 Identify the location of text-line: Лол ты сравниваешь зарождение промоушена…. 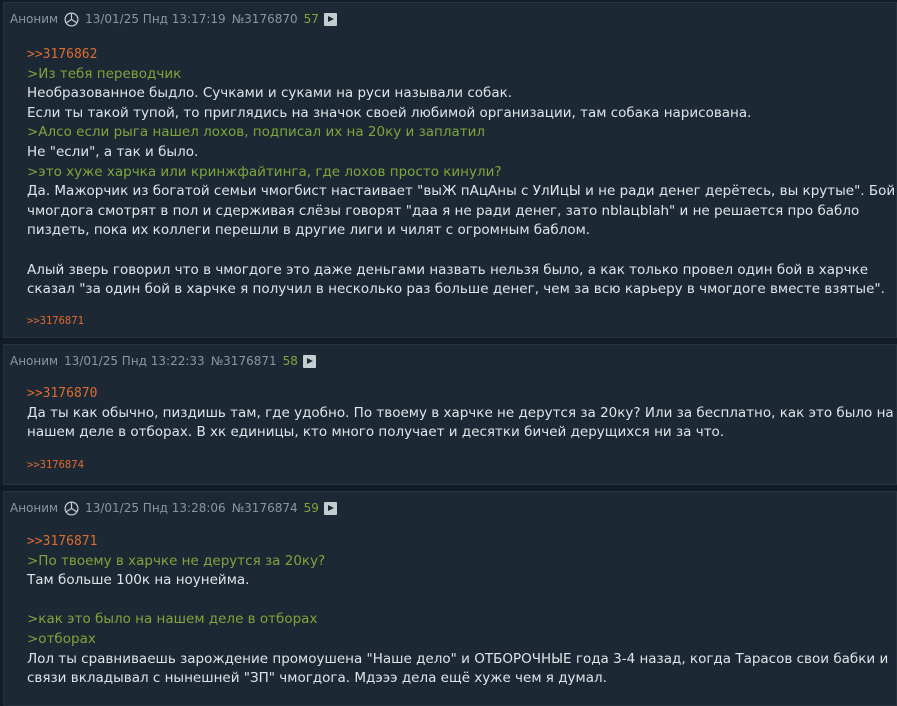
(458, 658).